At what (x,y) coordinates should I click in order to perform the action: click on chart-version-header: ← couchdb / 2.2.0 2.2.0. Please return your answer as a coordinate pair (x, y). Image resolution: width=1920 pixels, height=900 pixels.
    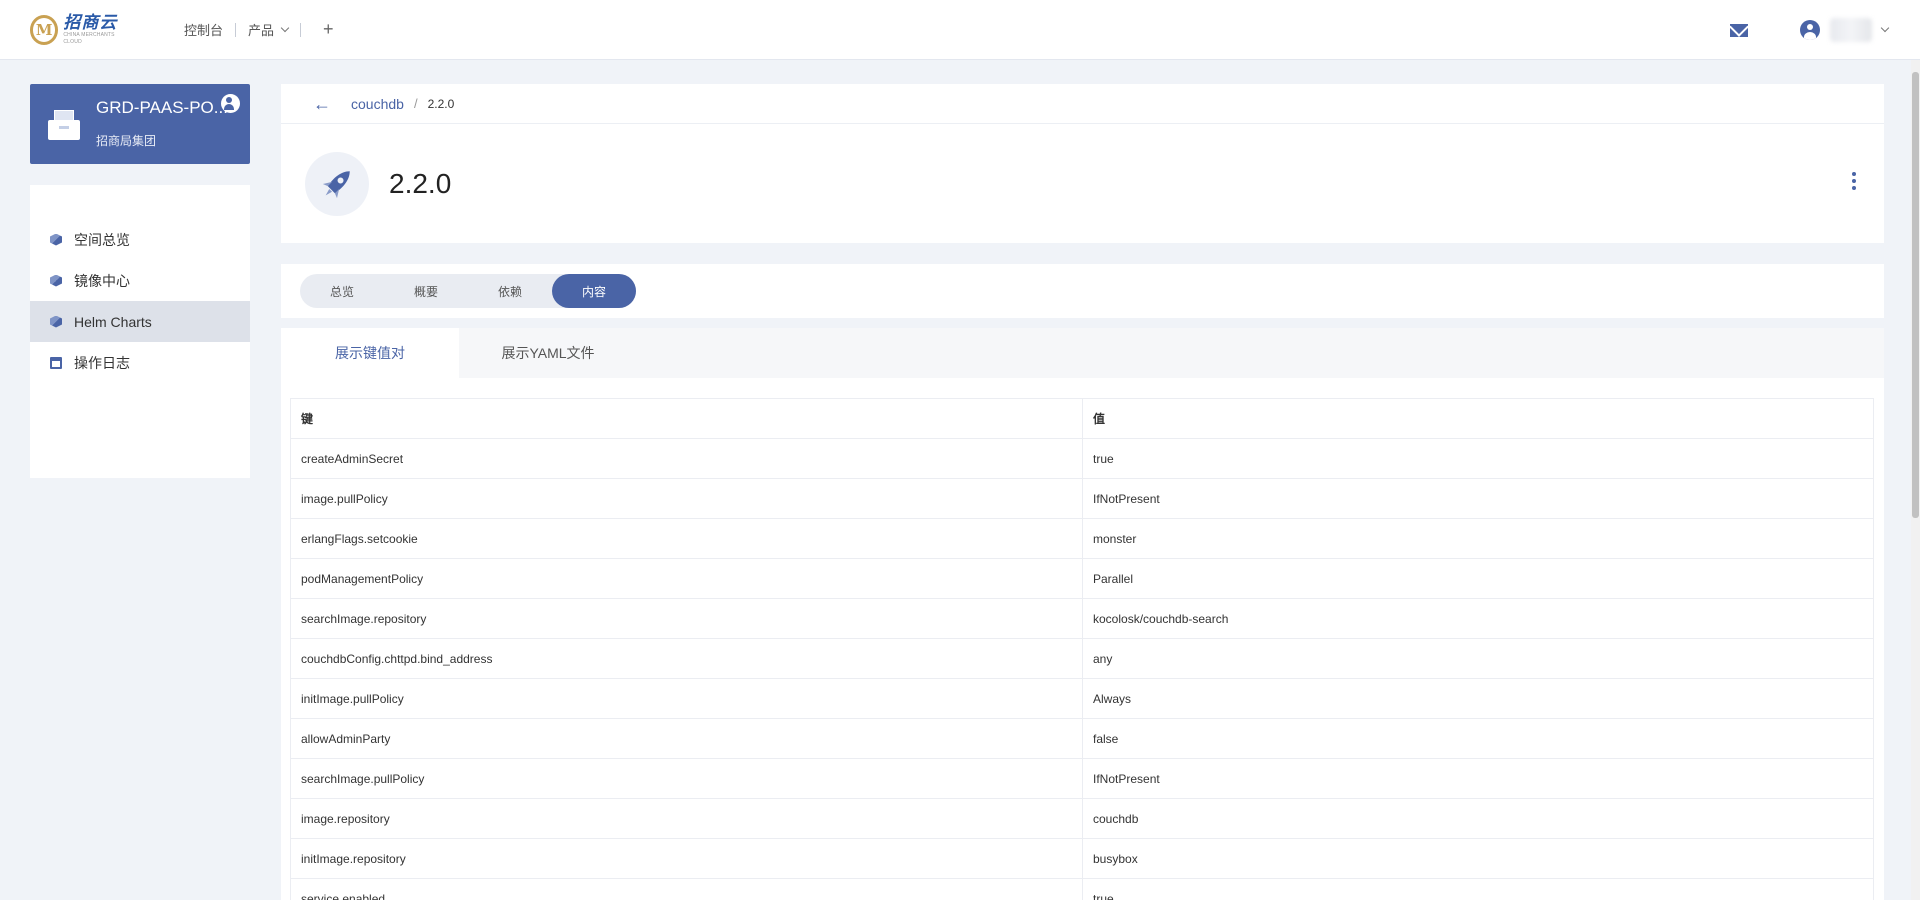
    Looking at the image, I should click on (1082, 163).